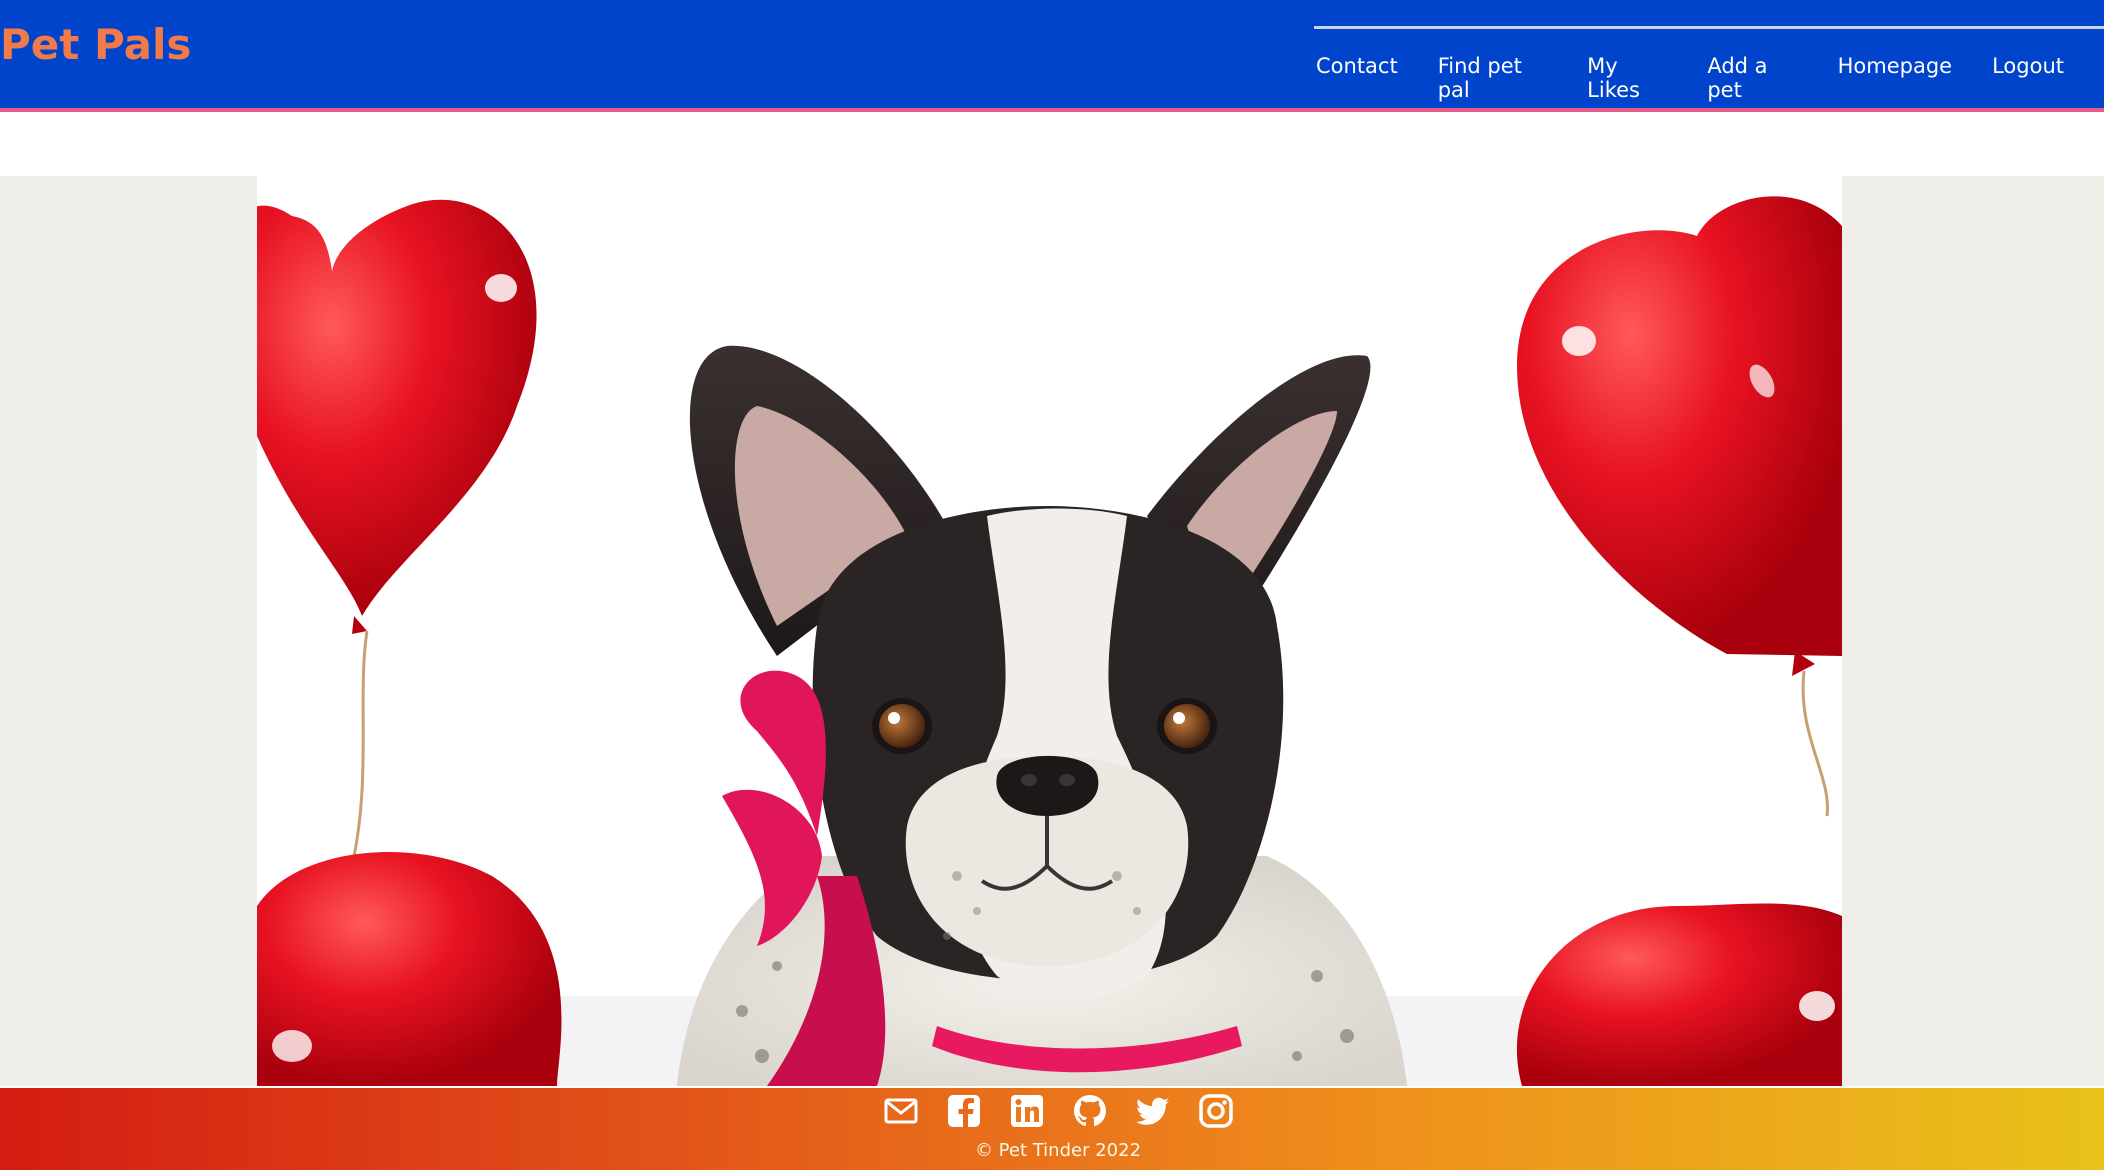 This screenshot has width=2104, height=1170. Describe the element at coordinates (901, 1111) in the screenshot. I see `mail-icon` at that location.